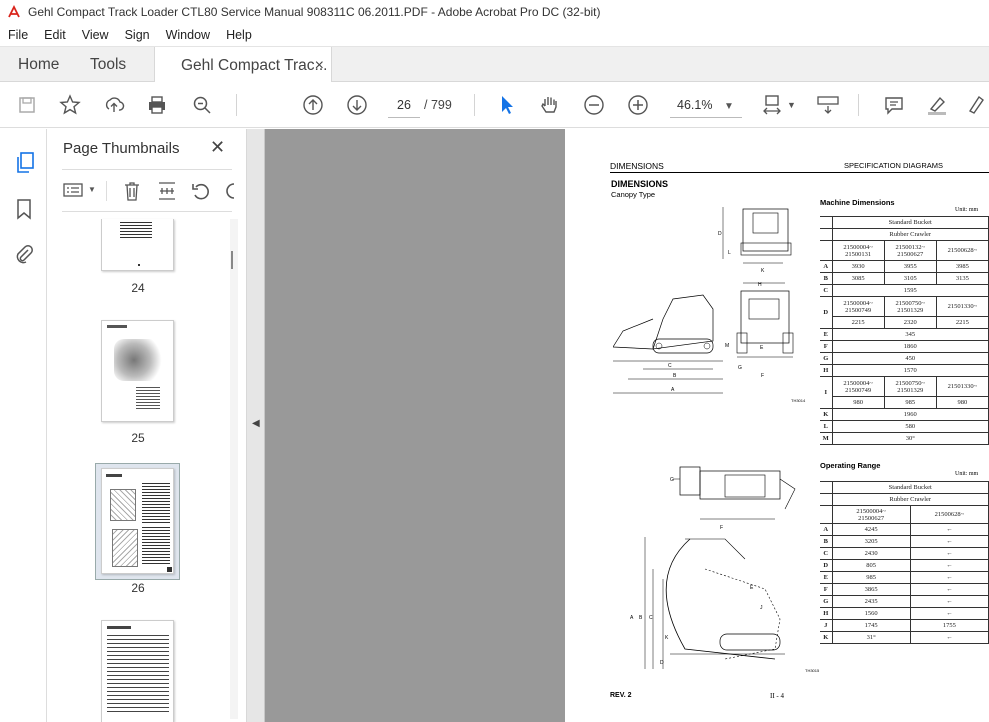  What do you see at coordinates (14, 11) in the screenshot?
I see `acrobat-icon` at bounding box center [14, 11].